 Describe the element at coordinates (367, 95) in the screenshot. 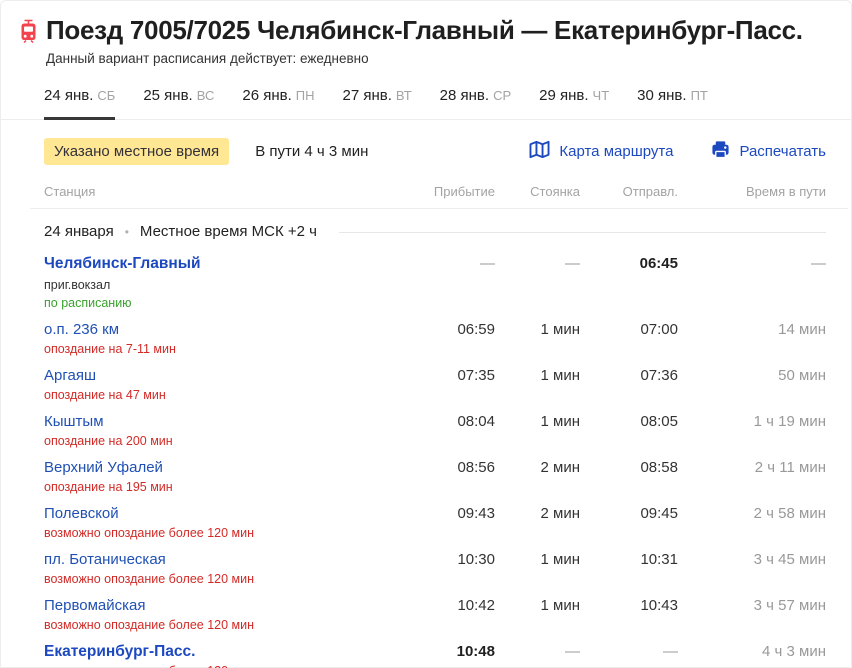

I see `tab-date-label: 27 янв.` at that location.